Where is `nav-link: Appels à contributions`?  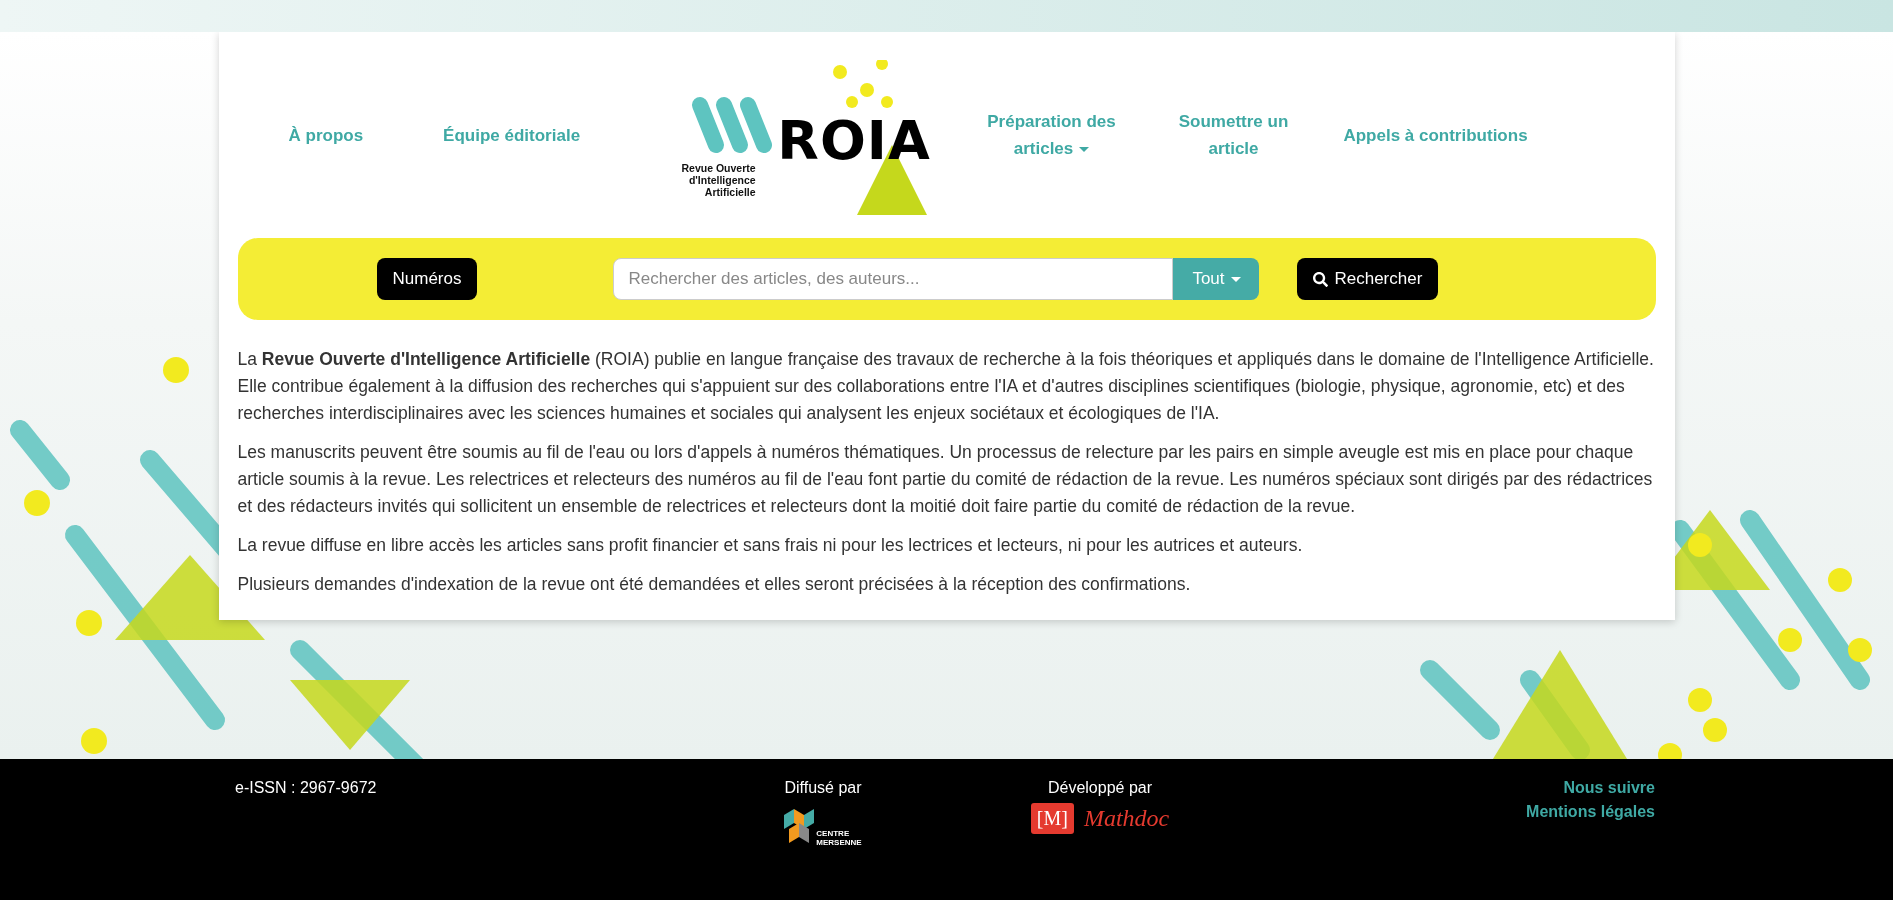
nav-link: Appels à contributions is located at coordinates (1435, 135).